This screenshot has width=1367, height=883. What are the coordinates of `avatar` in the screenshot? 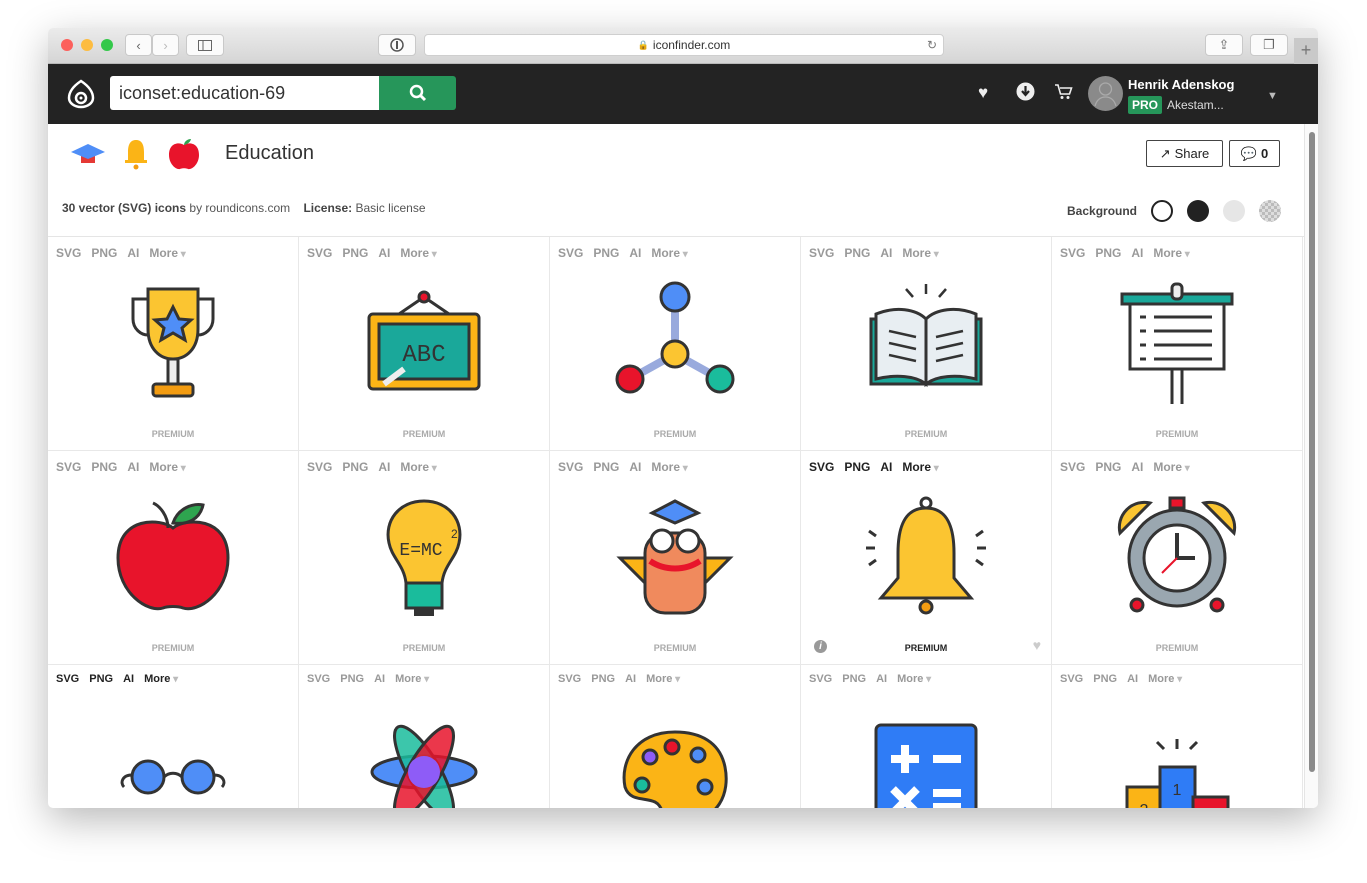 It's located at (1105, 93).